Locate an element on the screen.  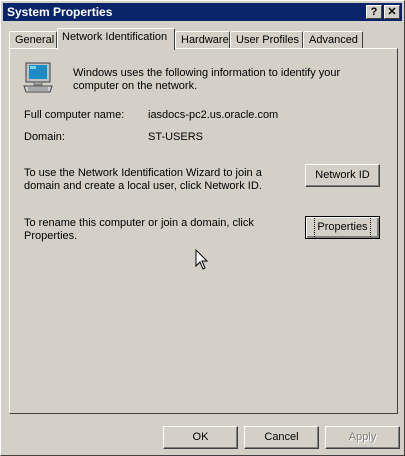
cancel-button-label: Cancel is located at coordinates (281, 437).